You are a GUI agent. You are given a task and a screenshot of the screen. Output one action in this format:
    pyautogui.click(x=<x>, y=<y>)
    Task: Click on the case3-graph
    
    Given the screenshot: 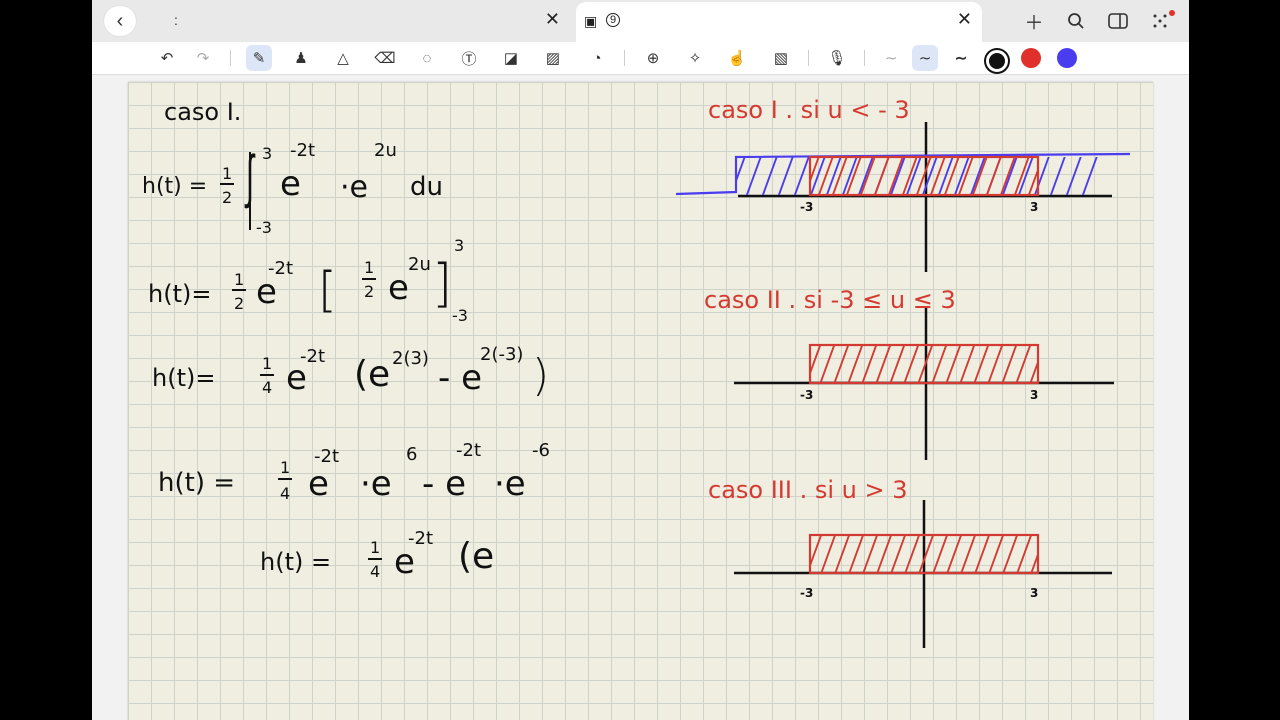 What is the action you would take?
    pyautogui.click(x=923, y=574)
    